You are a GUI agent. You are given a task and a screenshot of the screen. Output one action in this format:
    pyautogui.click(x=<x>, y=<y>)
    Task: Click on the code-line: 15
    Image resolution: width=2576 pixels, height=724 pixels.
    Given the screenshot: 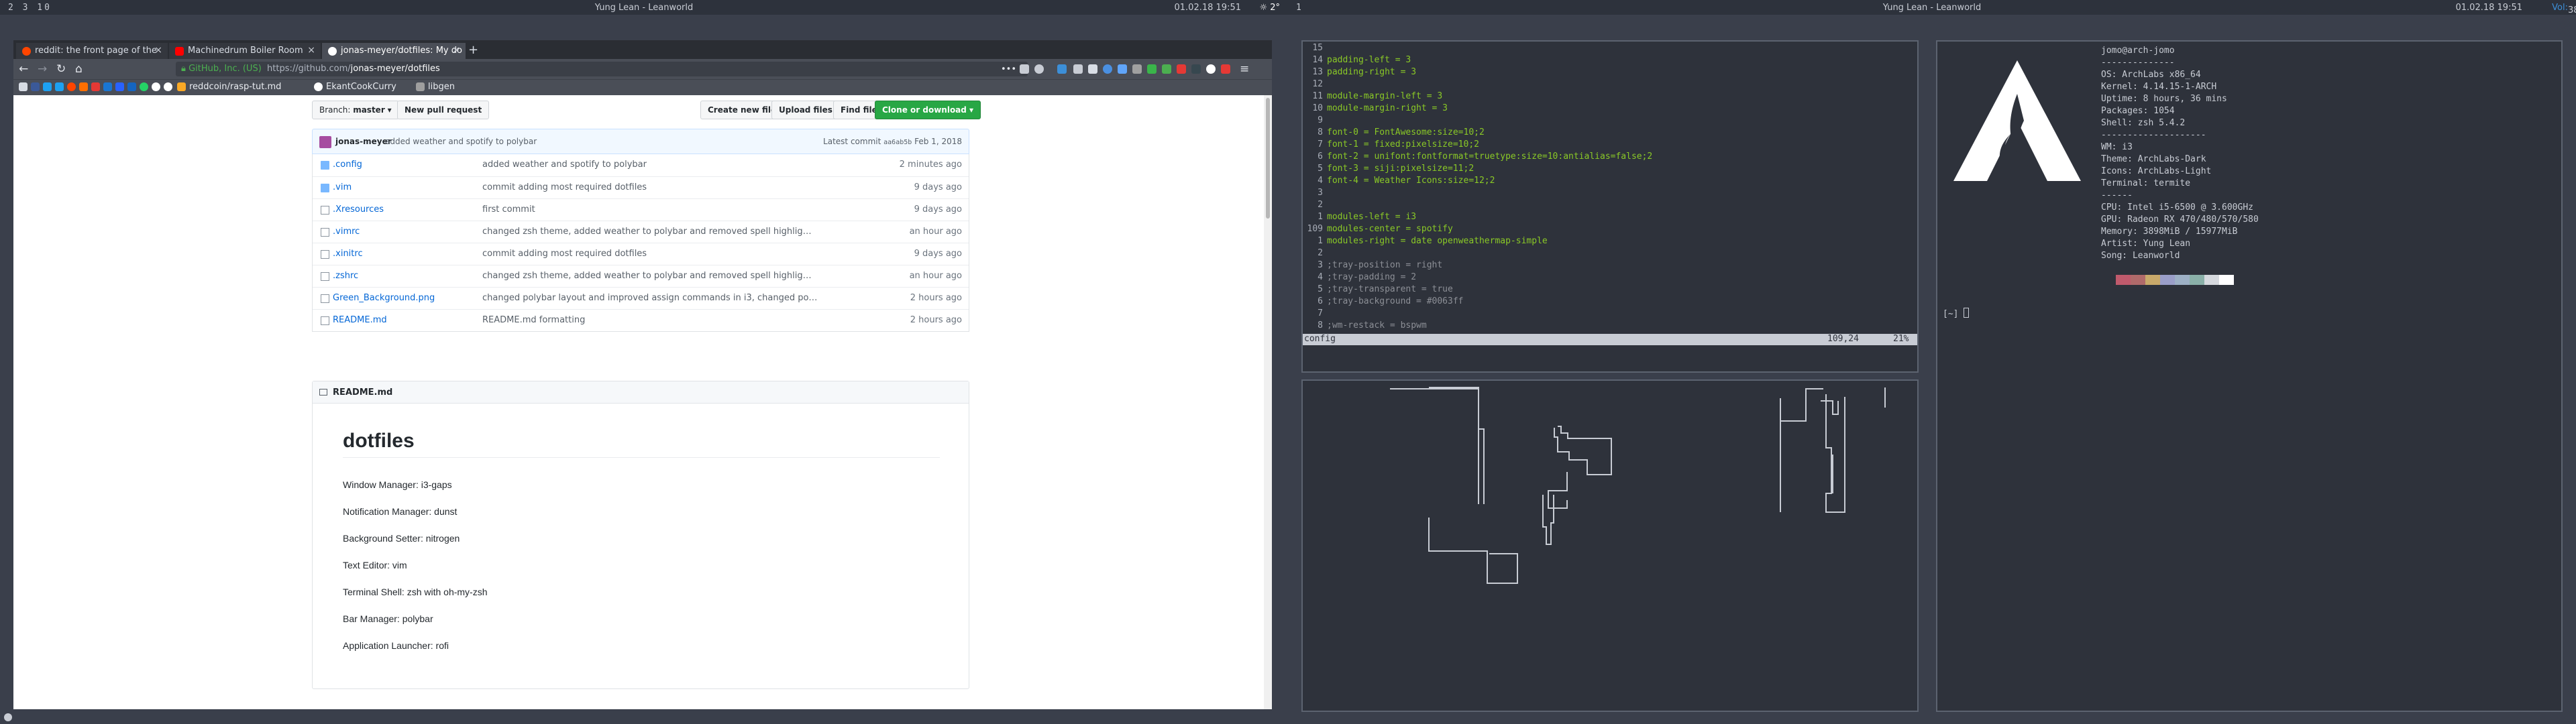 What is the action you would take?
    pyautogui.click(x=1315, y=49)
    